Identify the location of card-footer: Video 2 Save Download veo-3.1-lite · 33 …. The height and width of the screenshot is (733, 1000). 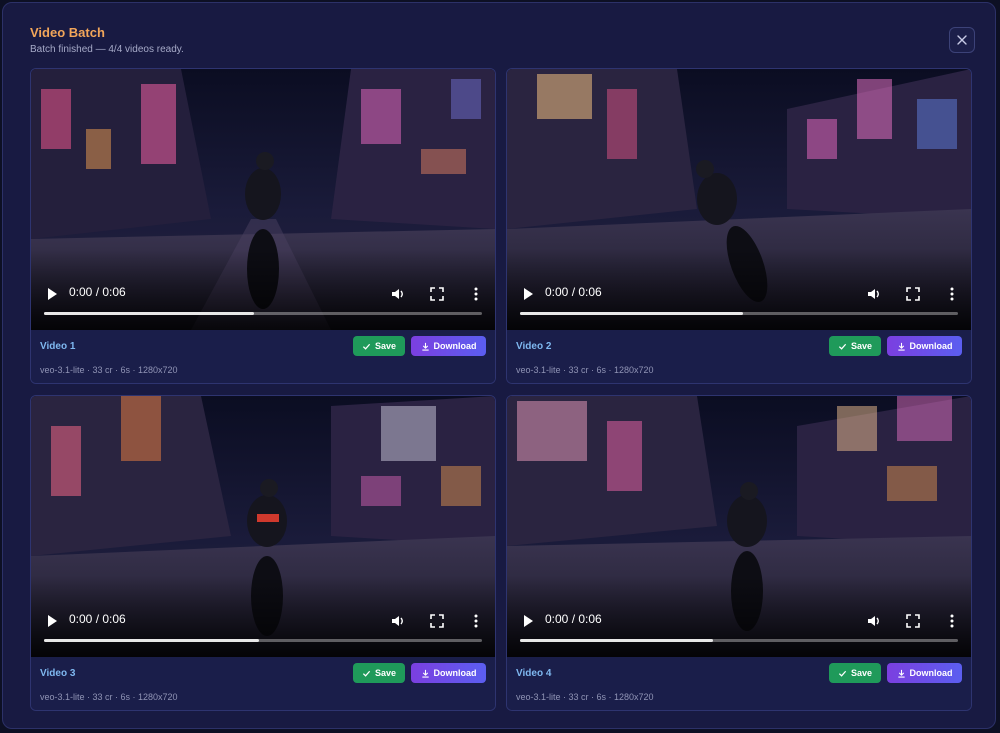
(739, 356).